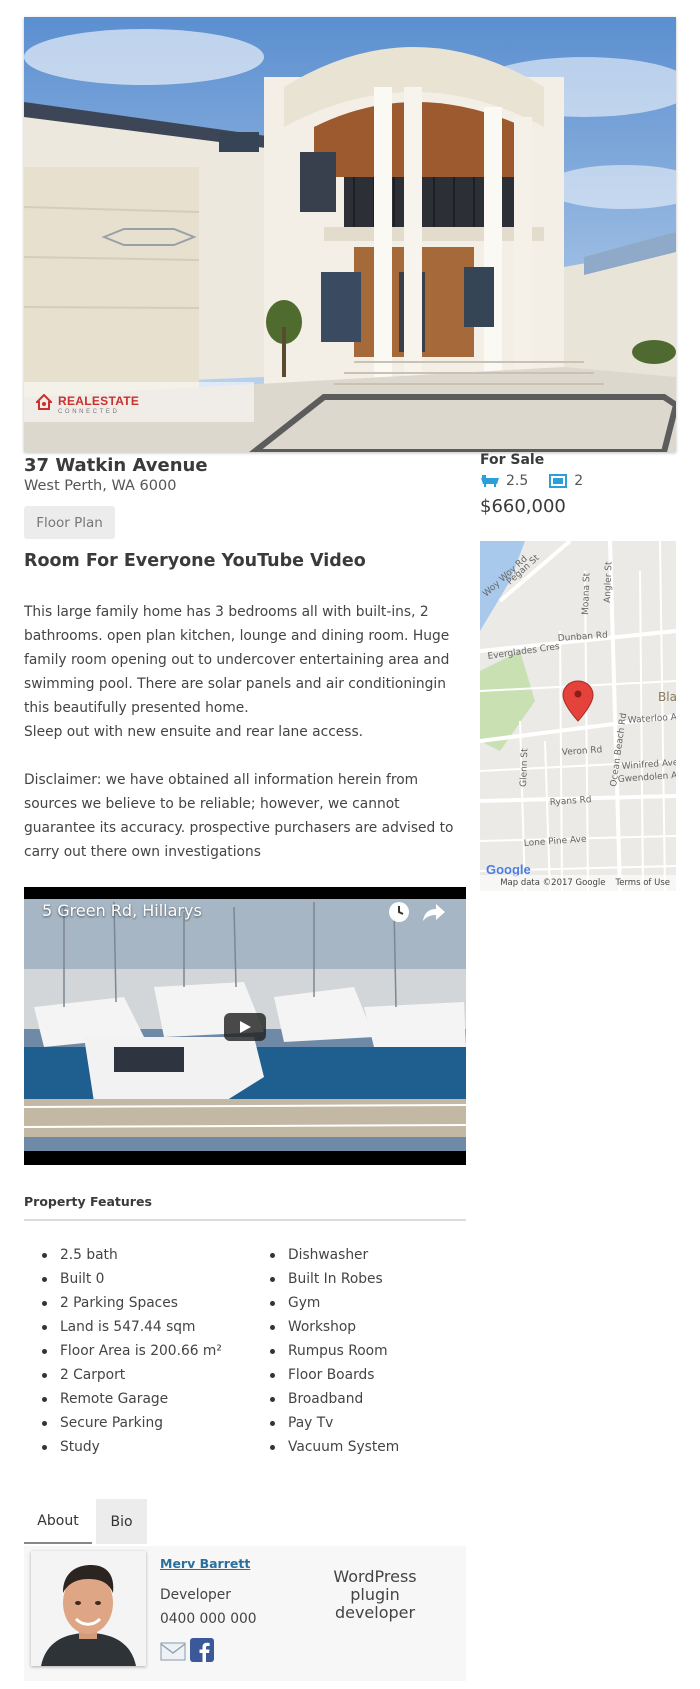 The height and width of the screenshot is (1689, 700). I want to click on feature-item: Study, so click(132, 1447).